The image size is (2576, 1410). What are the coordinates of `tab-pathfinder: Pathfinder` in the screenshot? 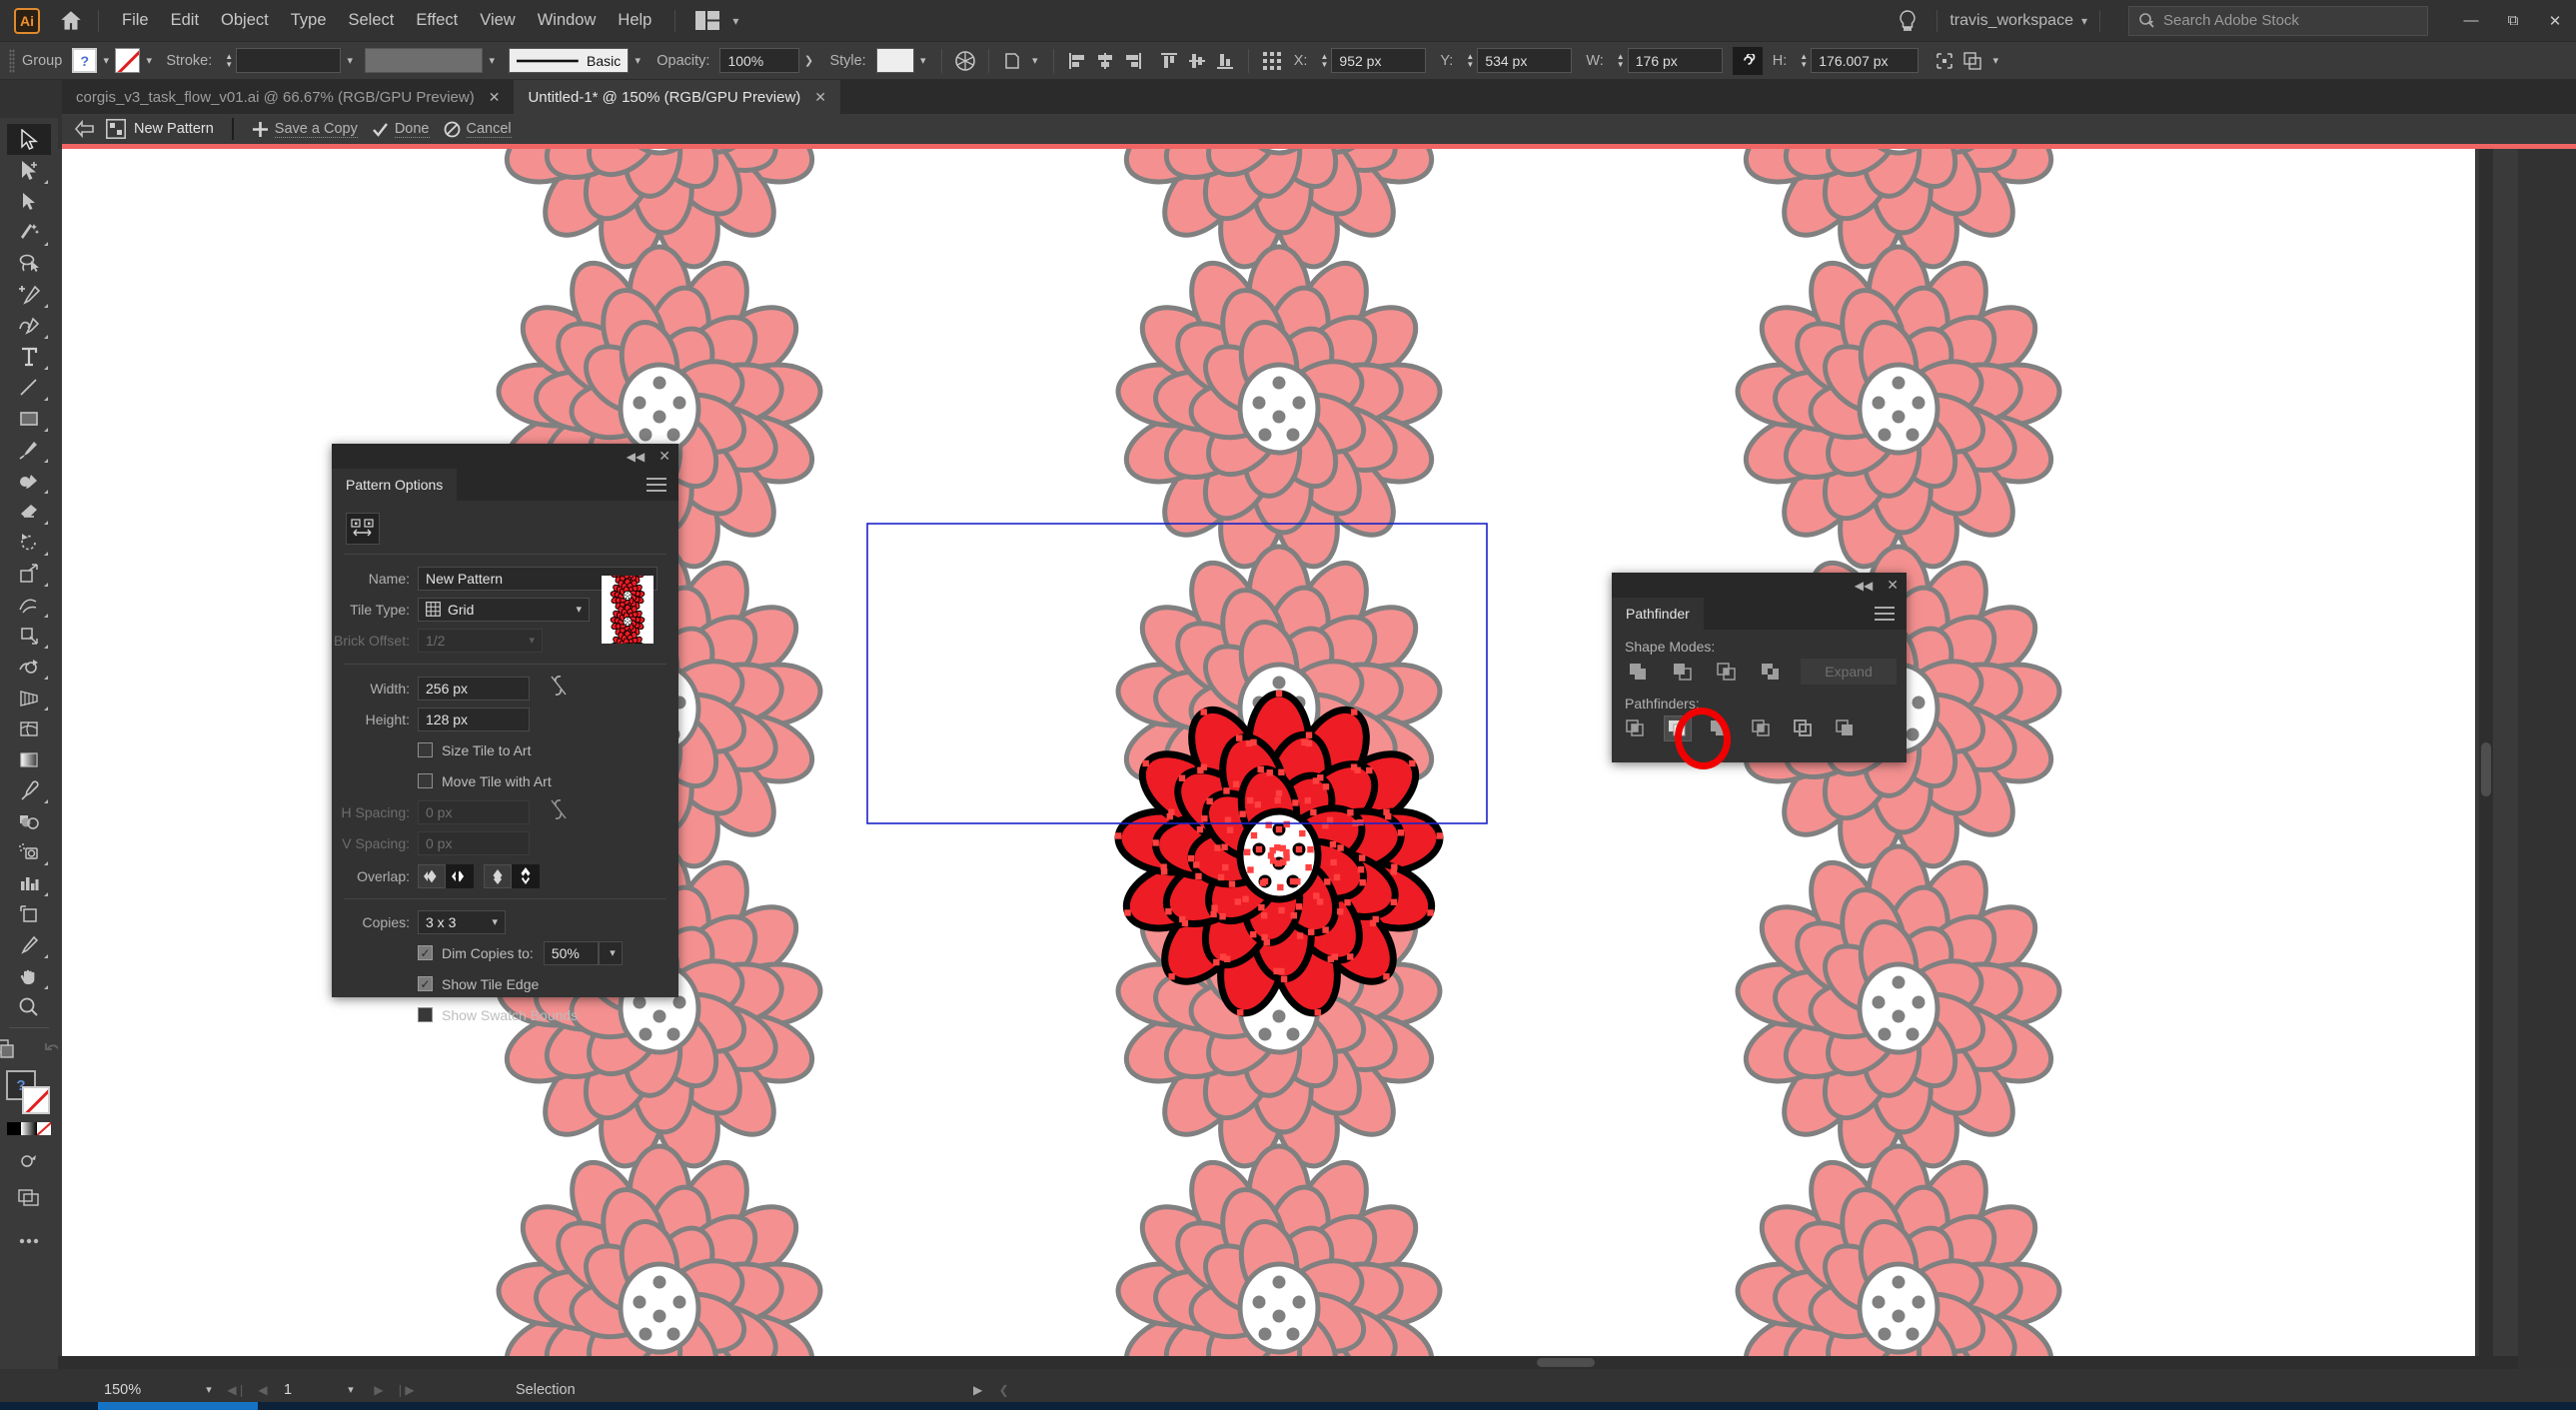 It's located at (1658, 614).